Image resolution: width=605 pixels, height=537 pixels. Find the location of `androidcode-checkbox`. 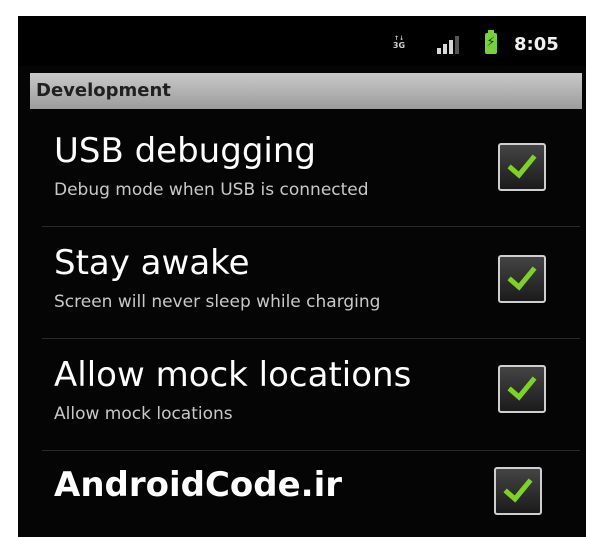

androidcode-checkbox is located at coordinates (518, 491).